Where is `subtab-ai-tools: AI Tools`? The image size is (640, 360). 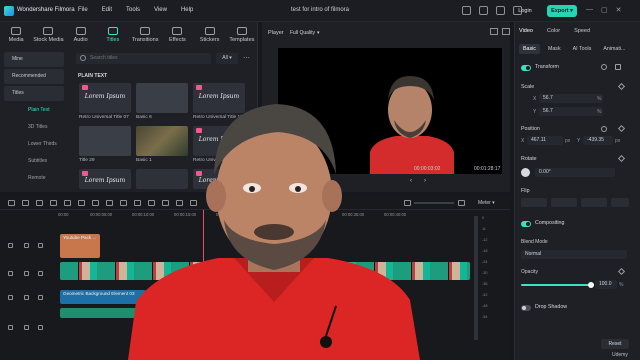
subtab-ai-tools: AI Tools is located at coordinates (582, 49).